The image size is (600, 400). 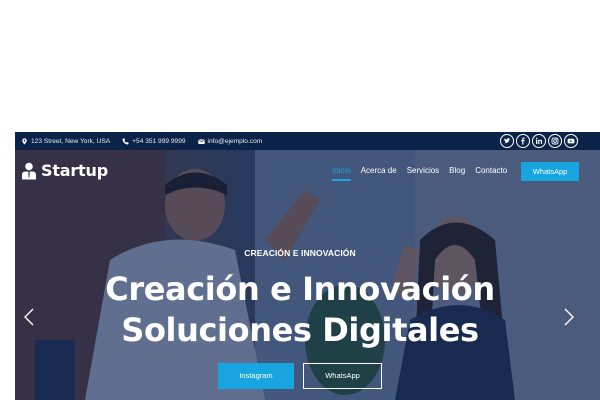 I want to click on hero-headline-line2: Soluciones Digitales, so click(x=300, y=330).